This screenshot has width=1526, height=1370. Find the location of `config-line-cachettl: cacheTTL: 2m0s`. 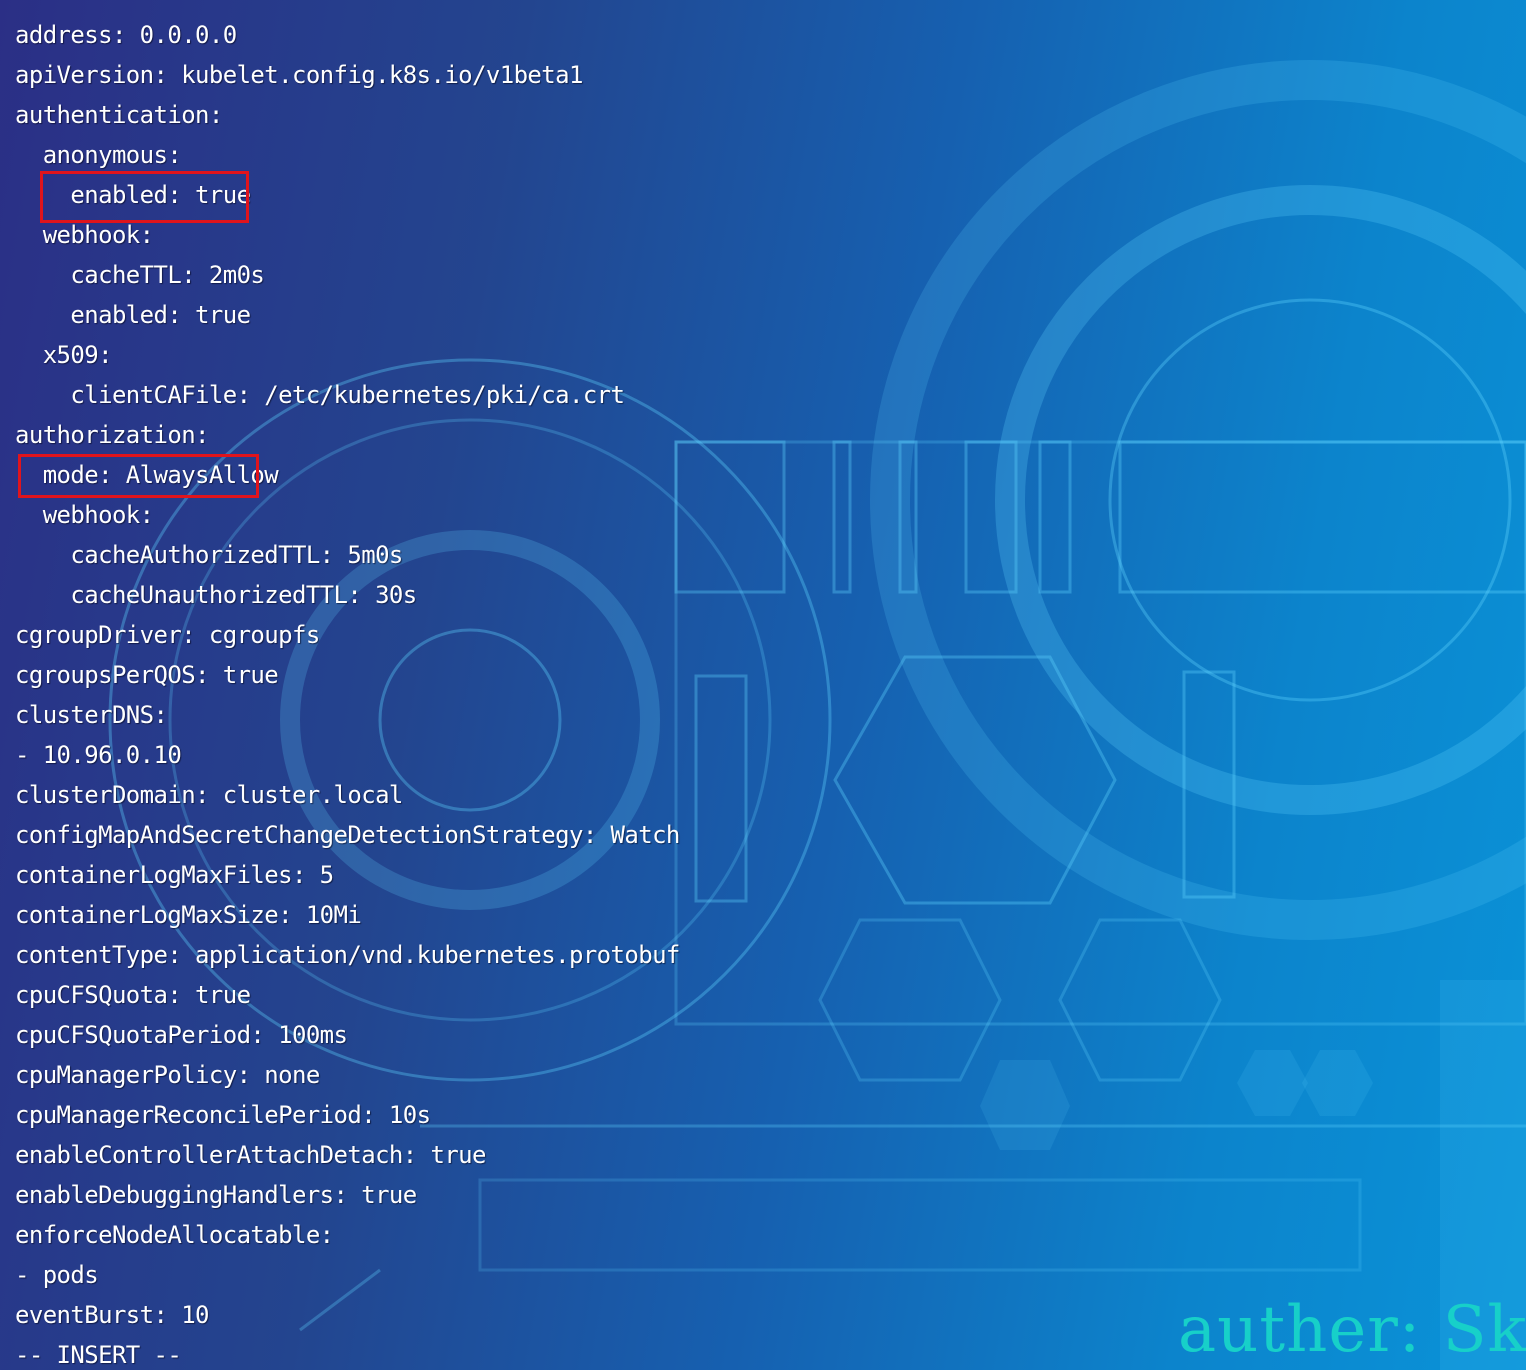

config-line-cachettl: cacheTTL: 2m0s is located at coordinates (140, 275).